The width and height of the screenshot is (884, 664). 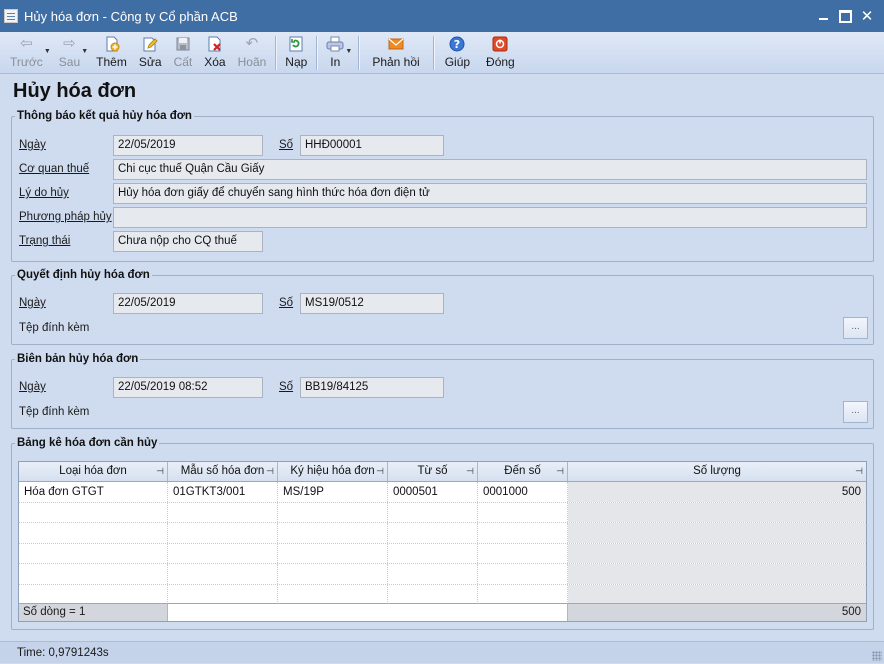 I want to click on title-bar: Hủy hóa đơn - Công ty Cổ phần ACB ✕, so click(x=442, y=16).